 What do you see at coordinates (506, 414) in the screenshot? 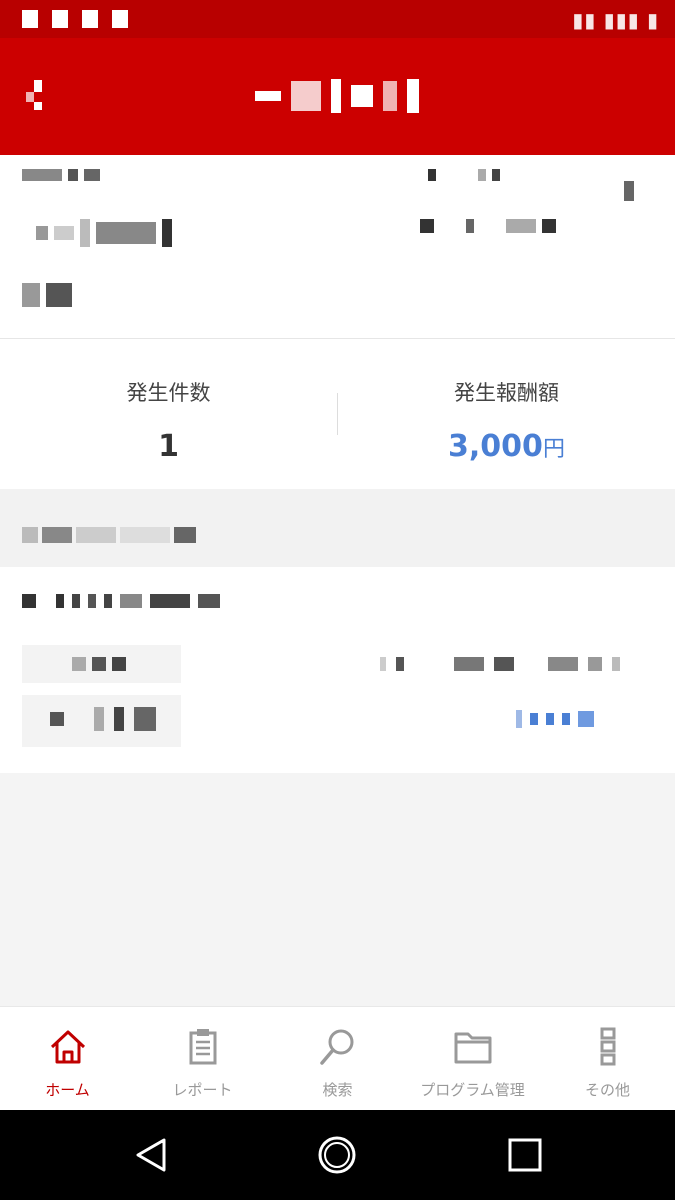
I see `occurrence-reward: 発生報酬額 3,000円` at bounding box center [506, 414].